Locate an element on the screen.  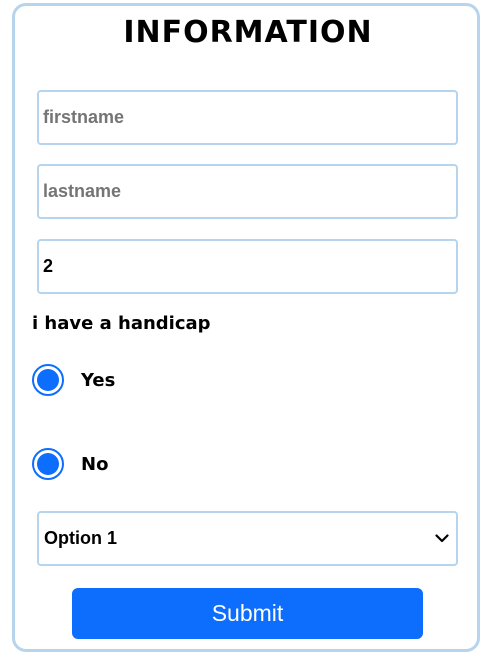
option-select: Option 1 is located at coordinates (247, 538).